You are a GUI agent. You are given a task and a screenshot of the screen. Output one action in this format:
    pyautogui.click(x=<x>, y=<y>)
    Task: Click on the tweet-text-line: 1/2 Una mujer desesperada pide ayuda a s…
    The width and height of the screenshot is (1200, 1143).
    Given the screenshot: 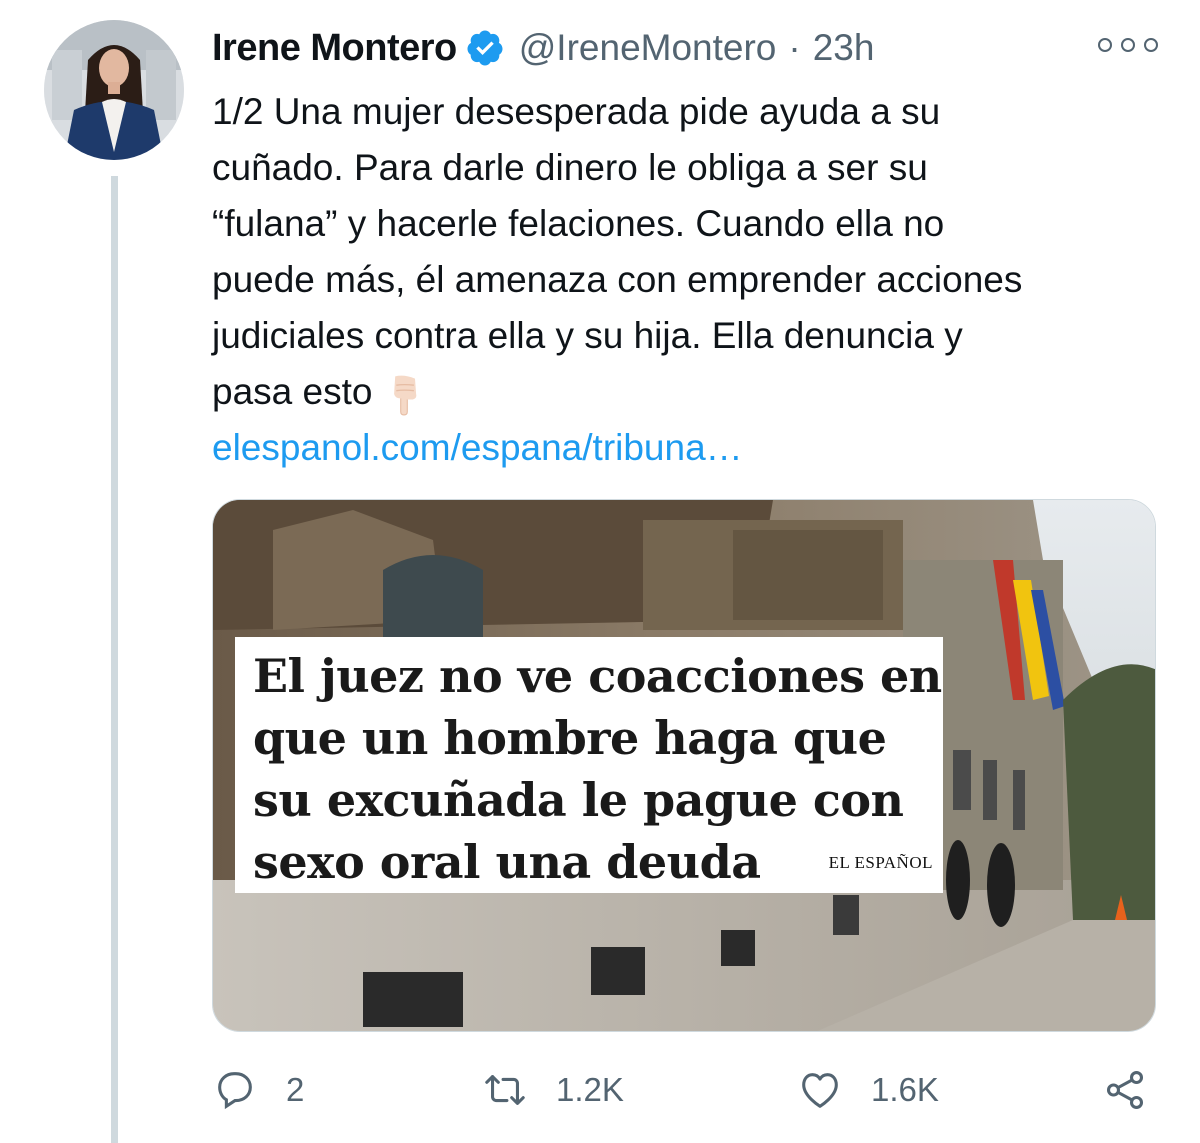 What is the action you would take?
    pyautogui.click(x=576, y=111)
    